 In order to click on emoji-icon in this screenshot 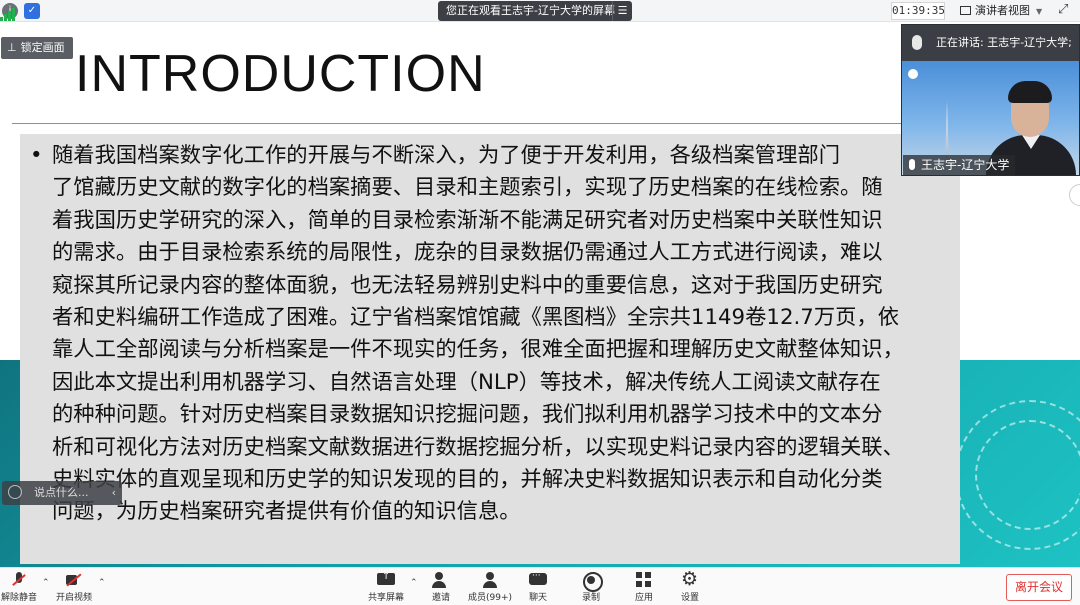, I will do `click(15, 492)`.